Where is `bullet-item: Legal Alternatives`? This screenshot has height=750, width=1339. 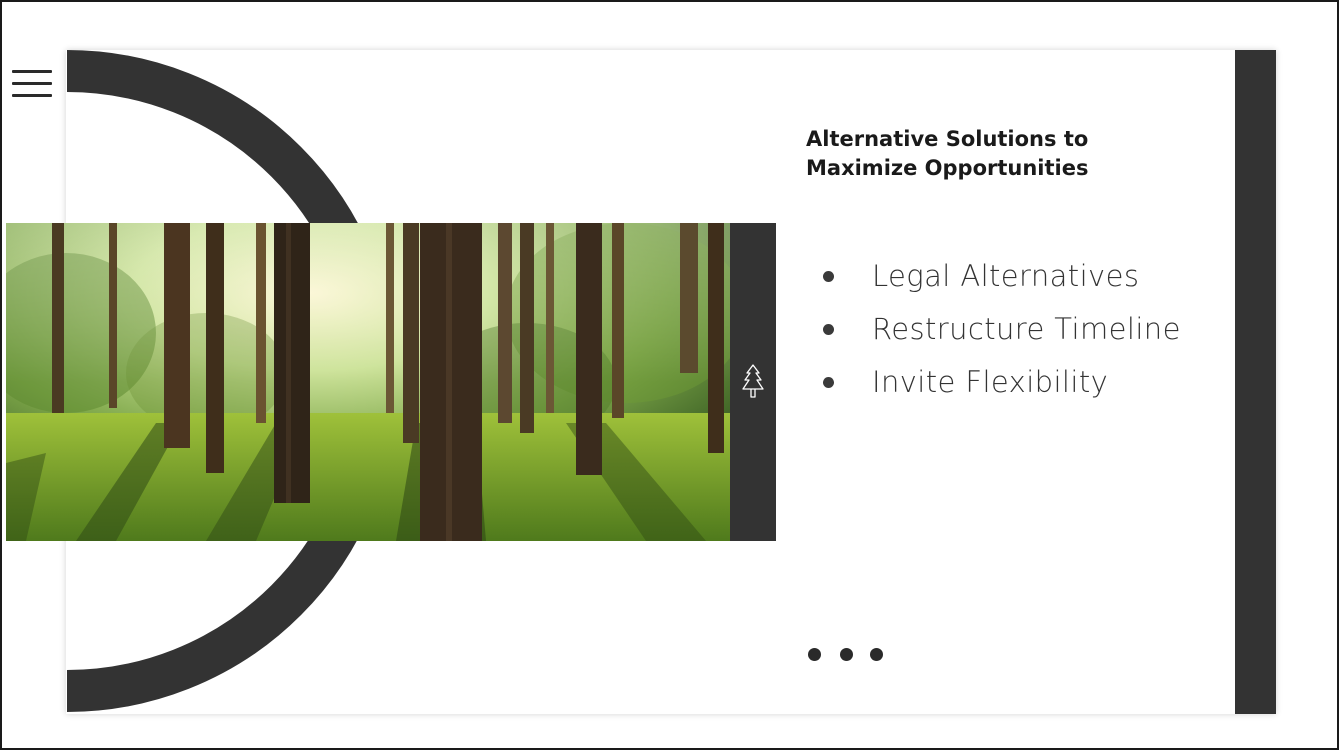
bullet-item: Legal Alternatives is located at coordinates (1001, 278).